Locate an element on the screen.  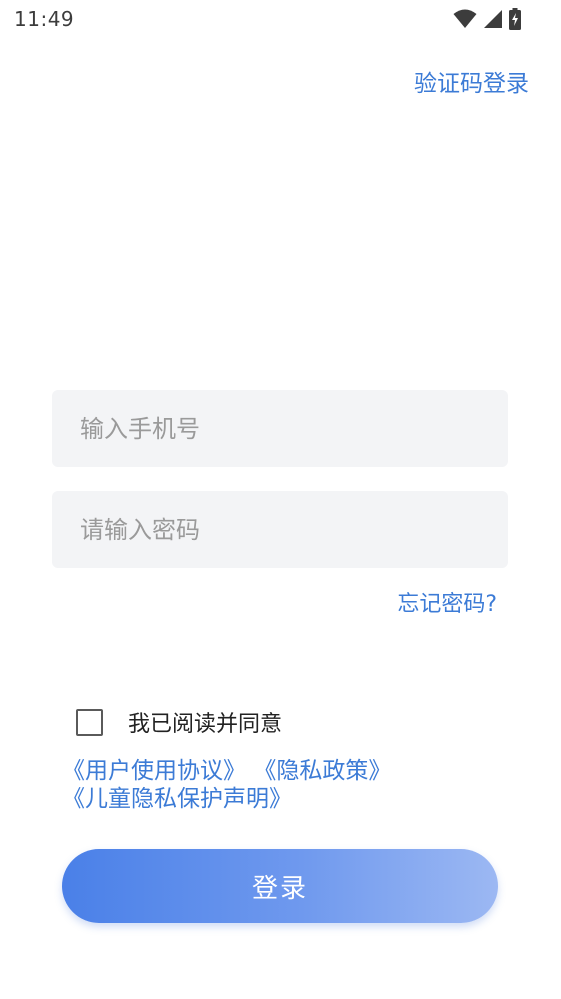
password-input is located at coordinates (280, 529).